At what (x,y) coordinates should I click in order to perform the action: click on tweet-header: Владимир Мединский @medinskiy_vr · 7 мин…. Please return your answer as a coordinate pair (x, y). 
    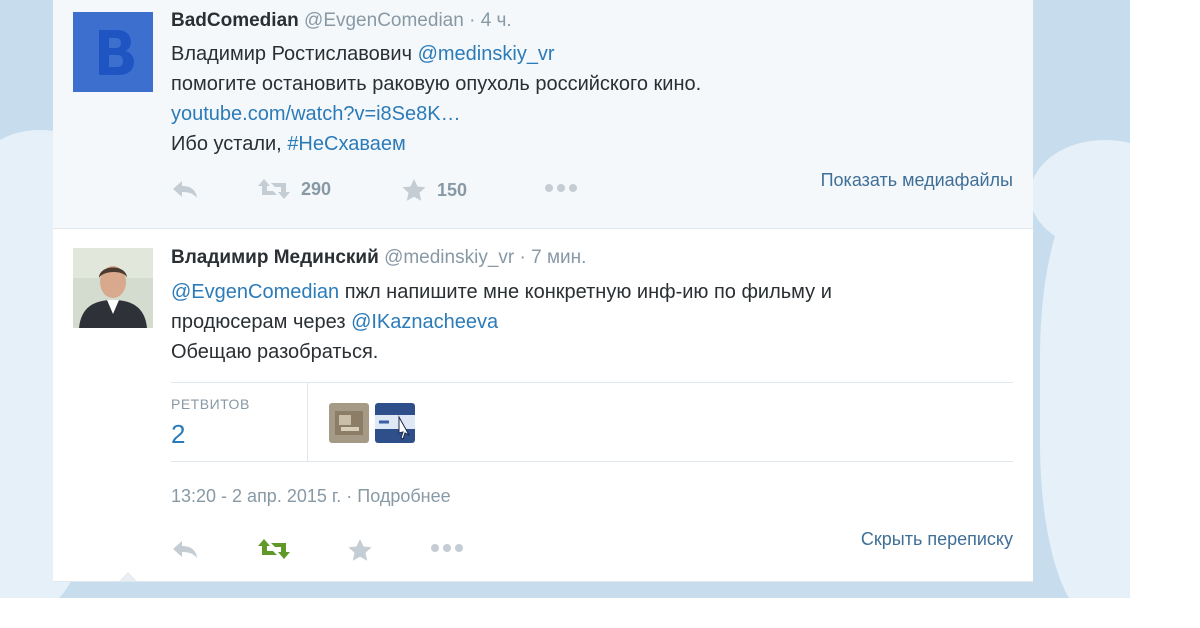
    Looking at the image, I should click on (378, 258).